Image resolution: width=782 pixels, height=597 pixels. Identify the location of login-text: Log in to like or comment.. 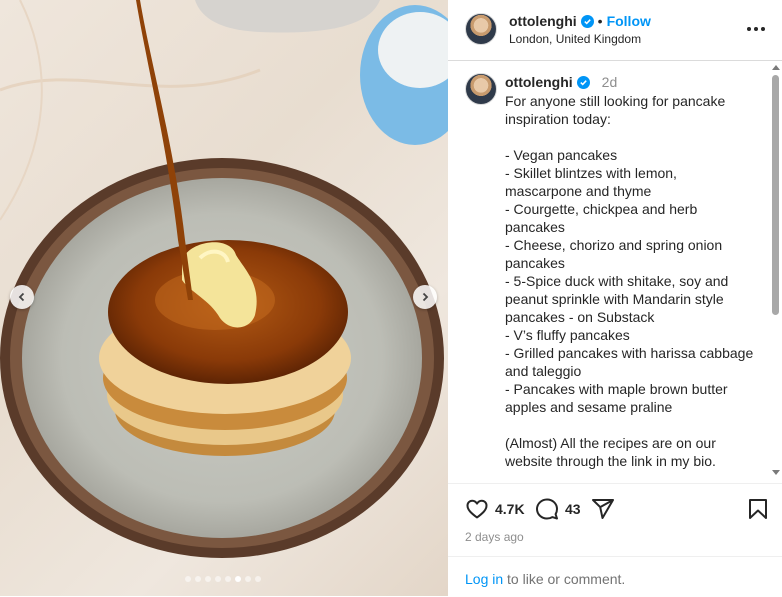
(545, 579).